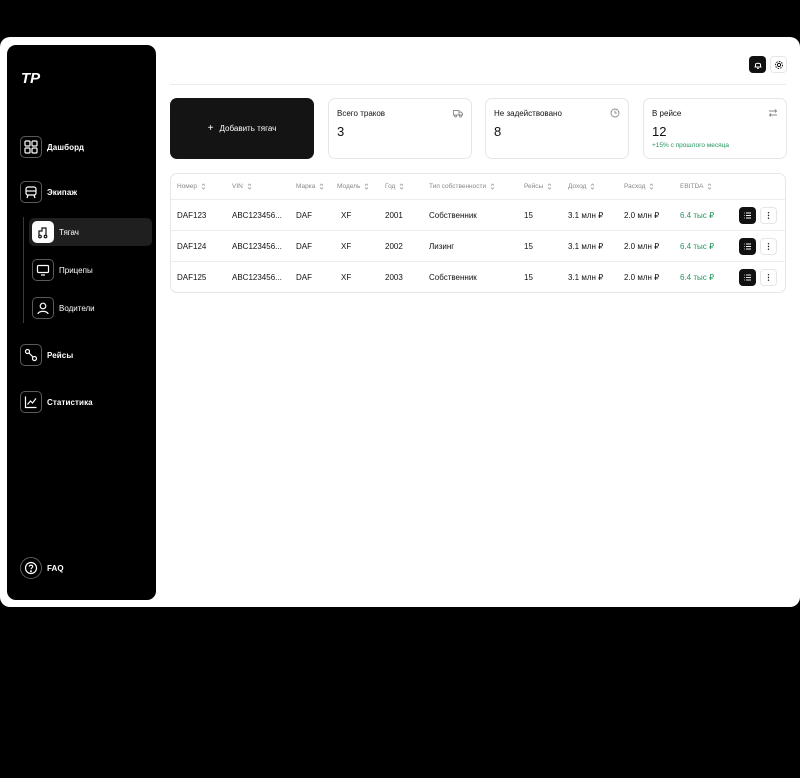 This screenshot has width=800, height=778. What do you see at coordinates (462, 186) in the screenshot?
I see `column-header-ownership: Тип собственности` at bounding box center [462, 186].